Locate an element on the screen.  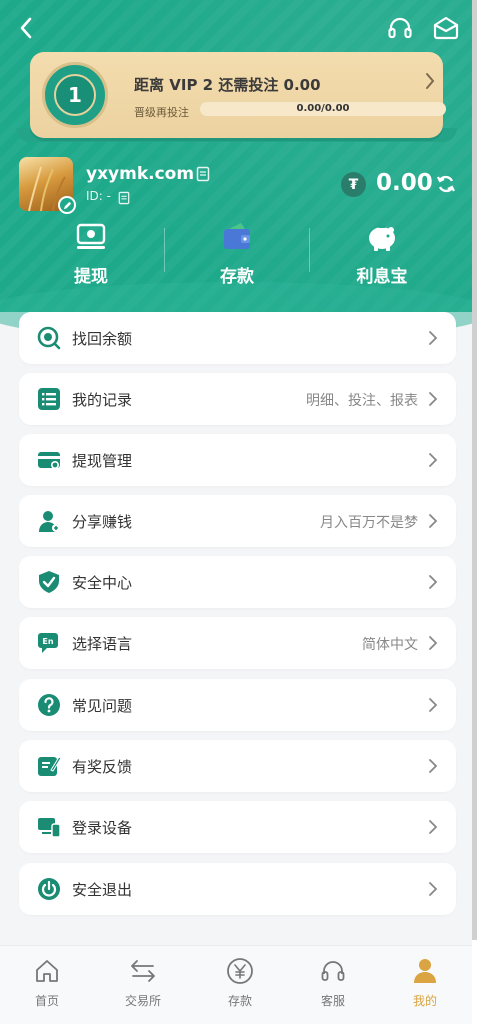
nav-deposit: 存款 is located at coordinates (240, 986).